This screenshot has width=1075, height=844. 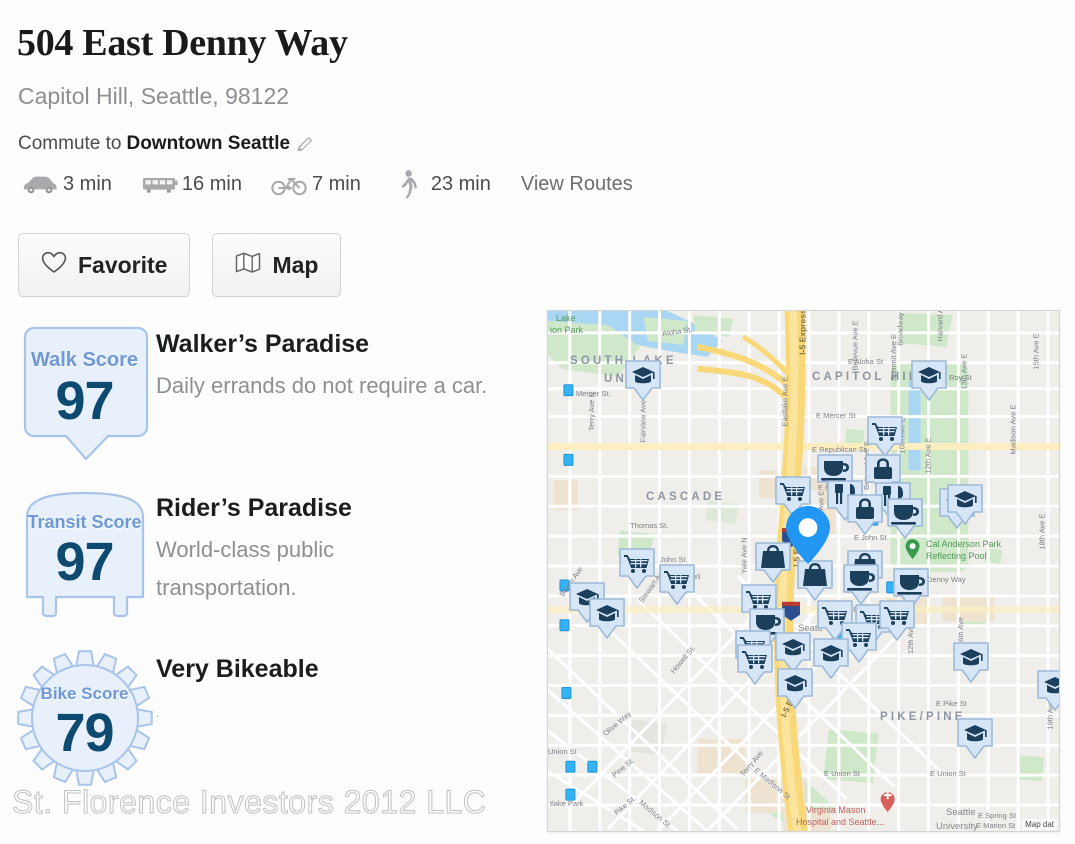 I want to click on walk-icon, so click(x=408, y=184).